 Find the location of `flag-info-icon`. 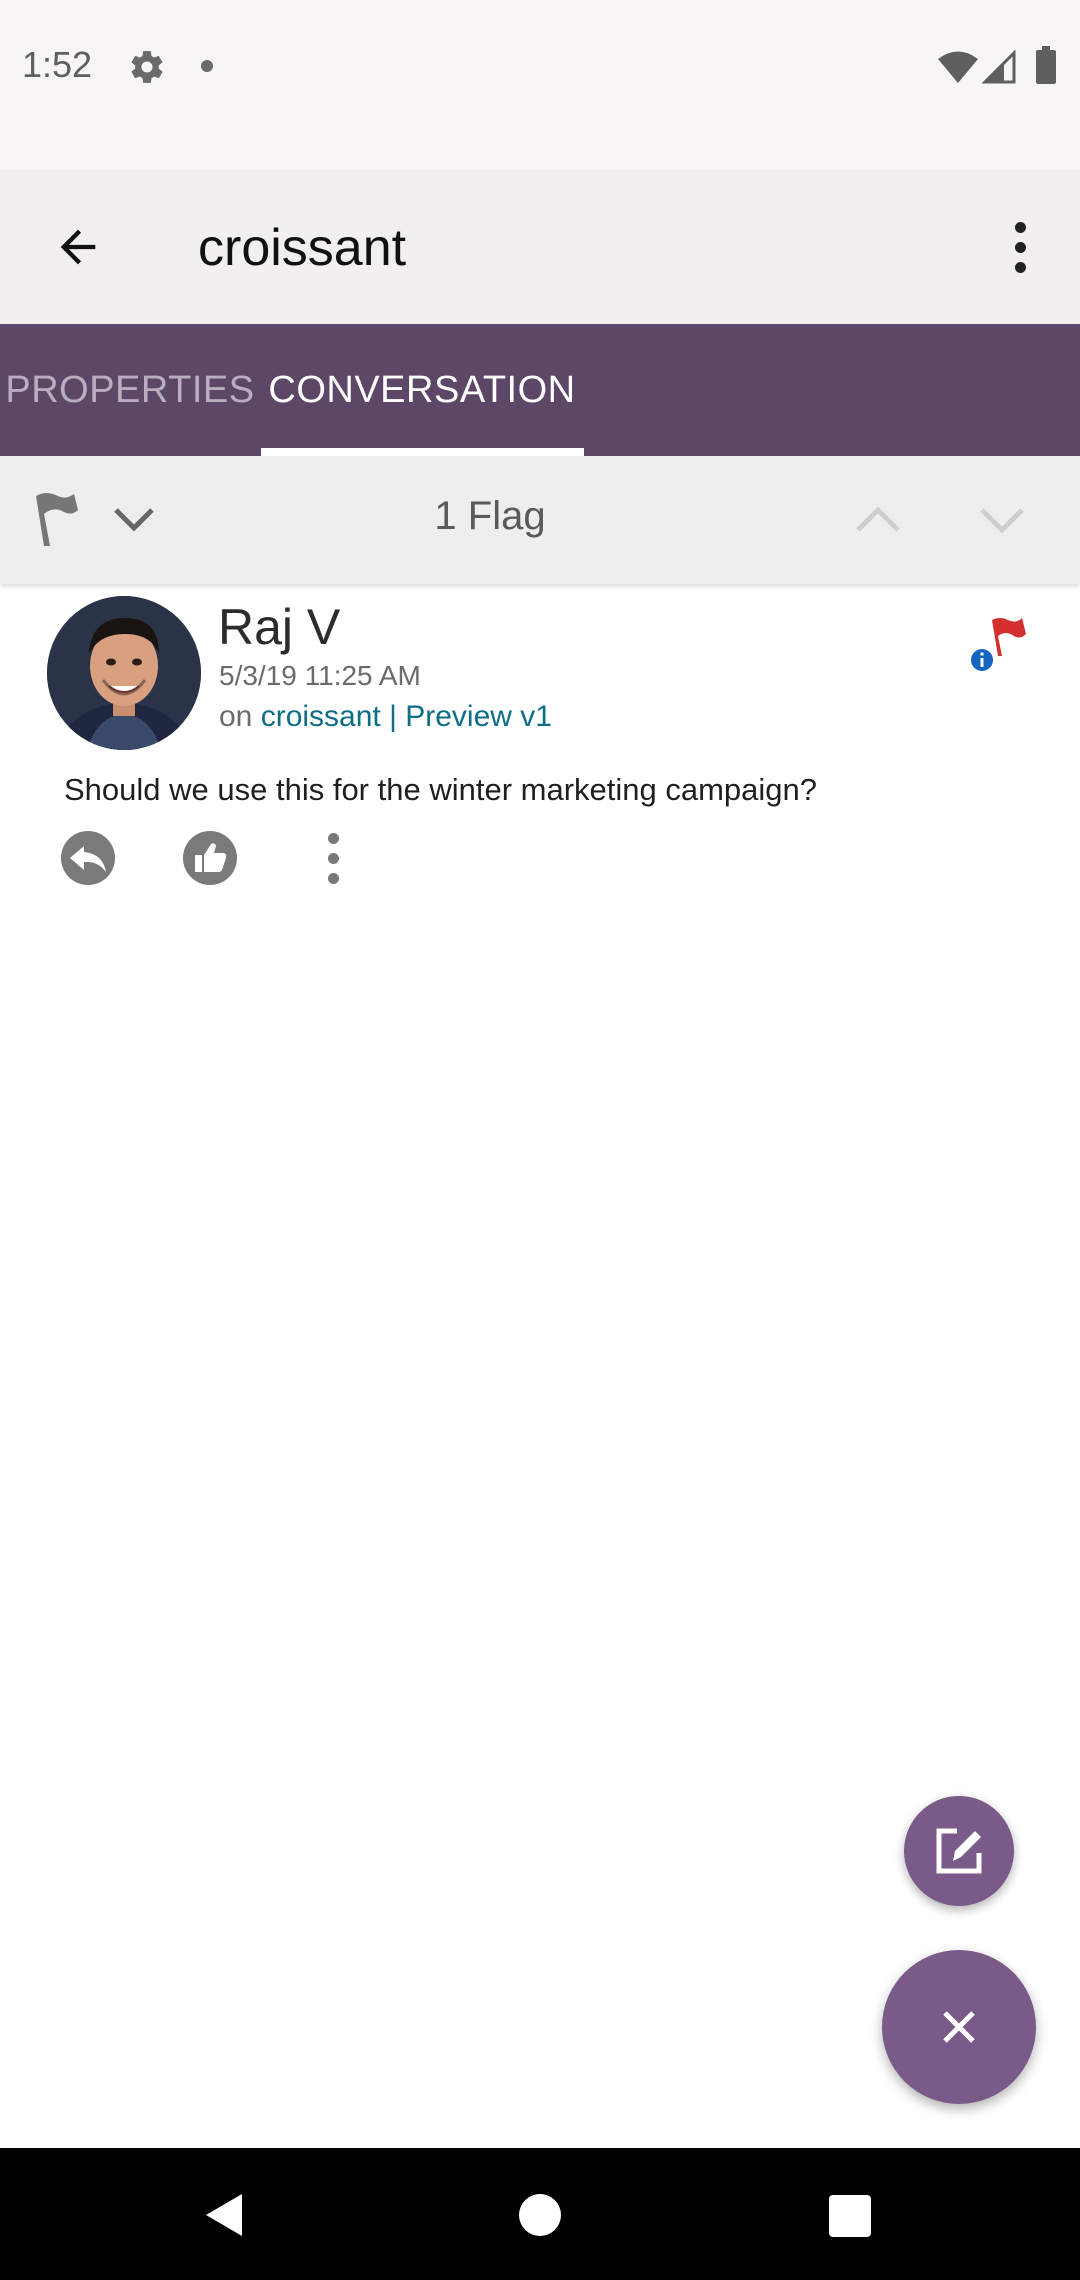

flag-info-icon is located at coordinates (998, 645).